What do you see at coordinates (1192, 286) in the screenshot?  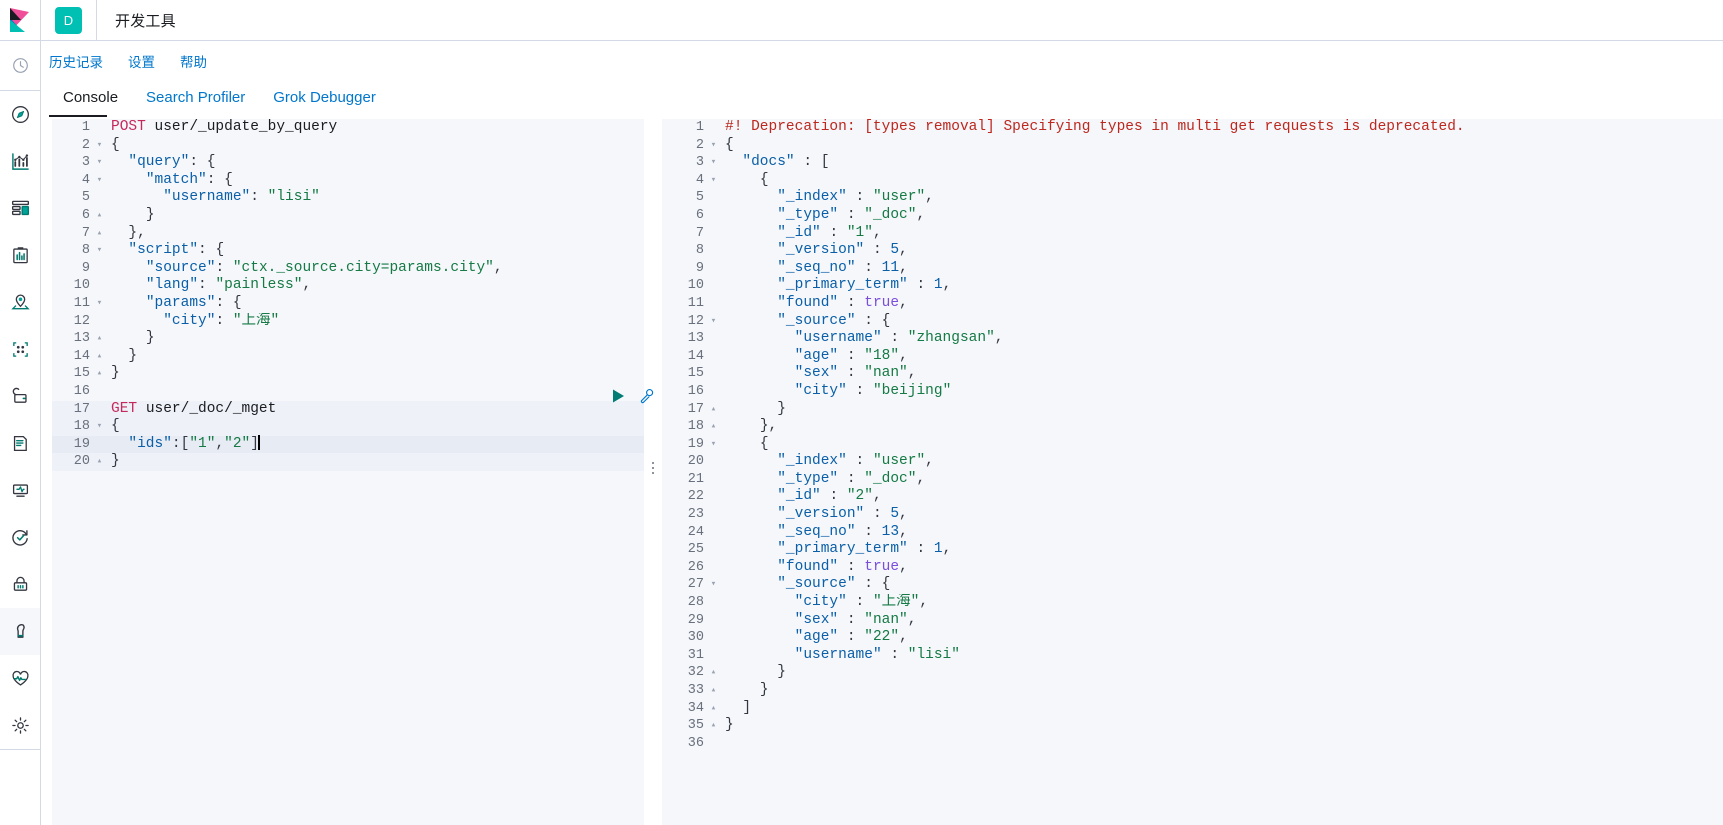 I see `code-line: 10 "_primary_term" : 1,` at bounding box center [1192, 286].